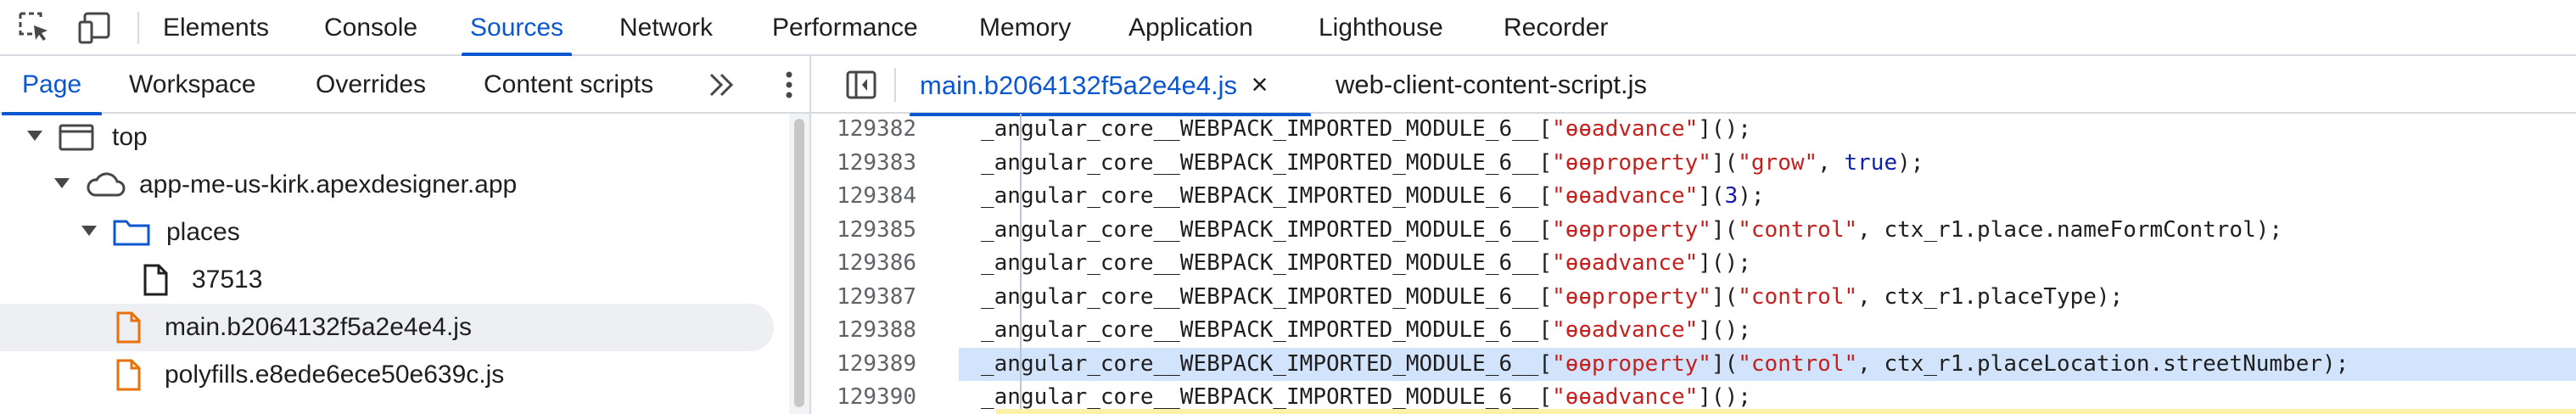 This screenshot has width=2576, height=414. I want to click on code-token: , ctx_r1.placeLocation.streetNumber);, so click(2103, 363).